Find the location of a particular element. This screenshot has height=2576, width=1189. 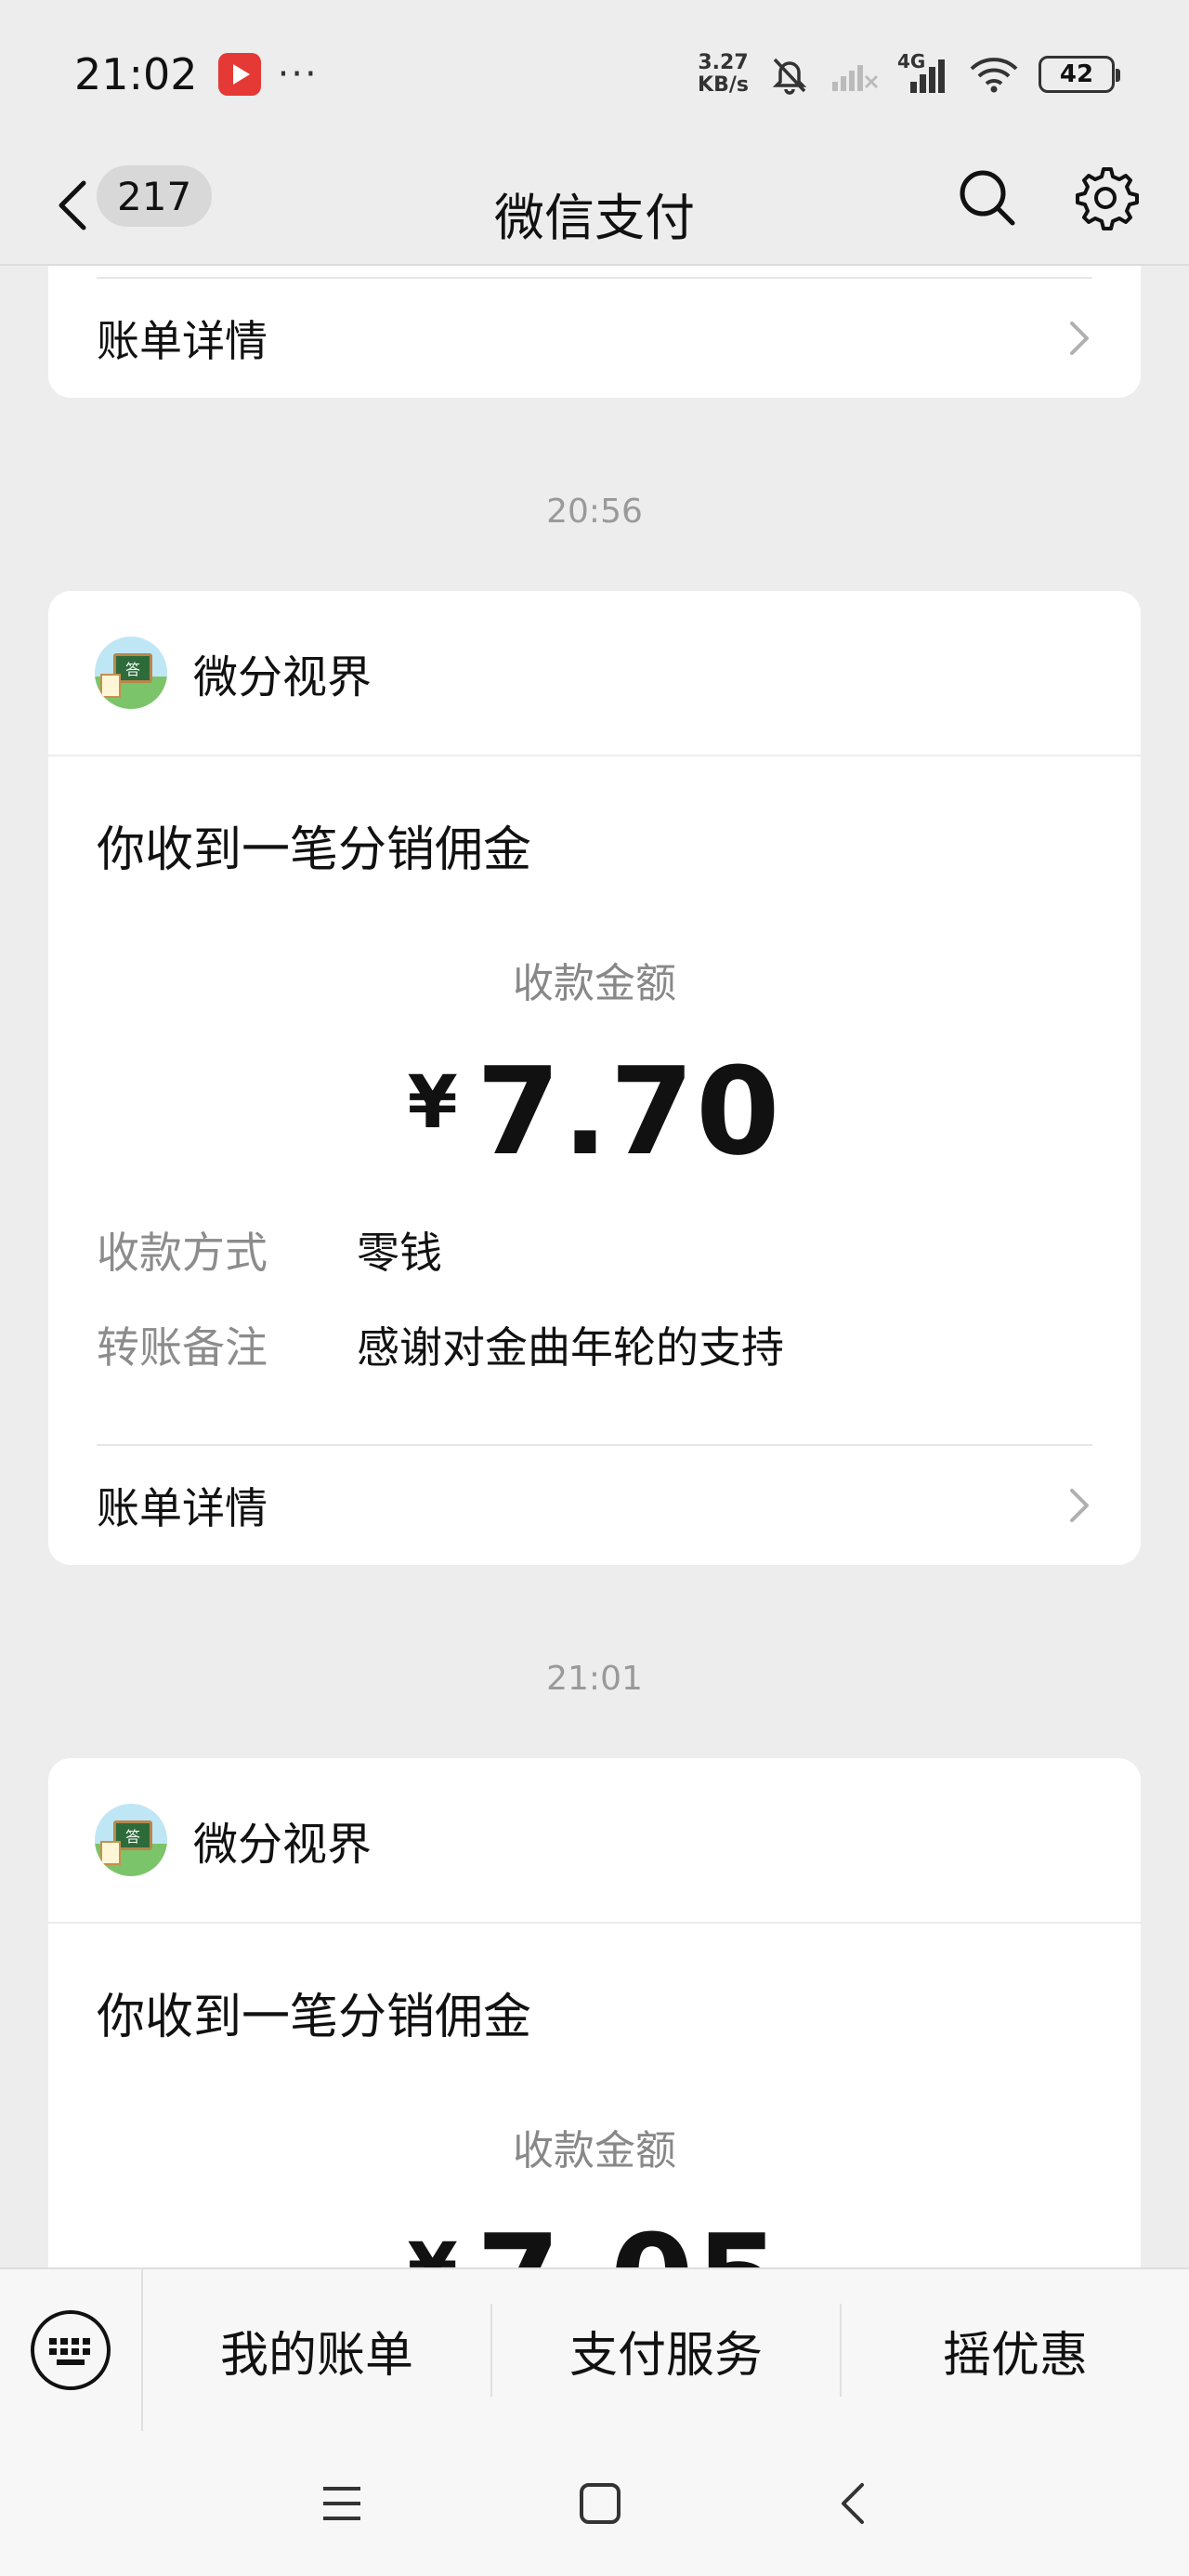

status-indicators: 3.27 KB/s 4G 42 is located at coordinates (909, 73).